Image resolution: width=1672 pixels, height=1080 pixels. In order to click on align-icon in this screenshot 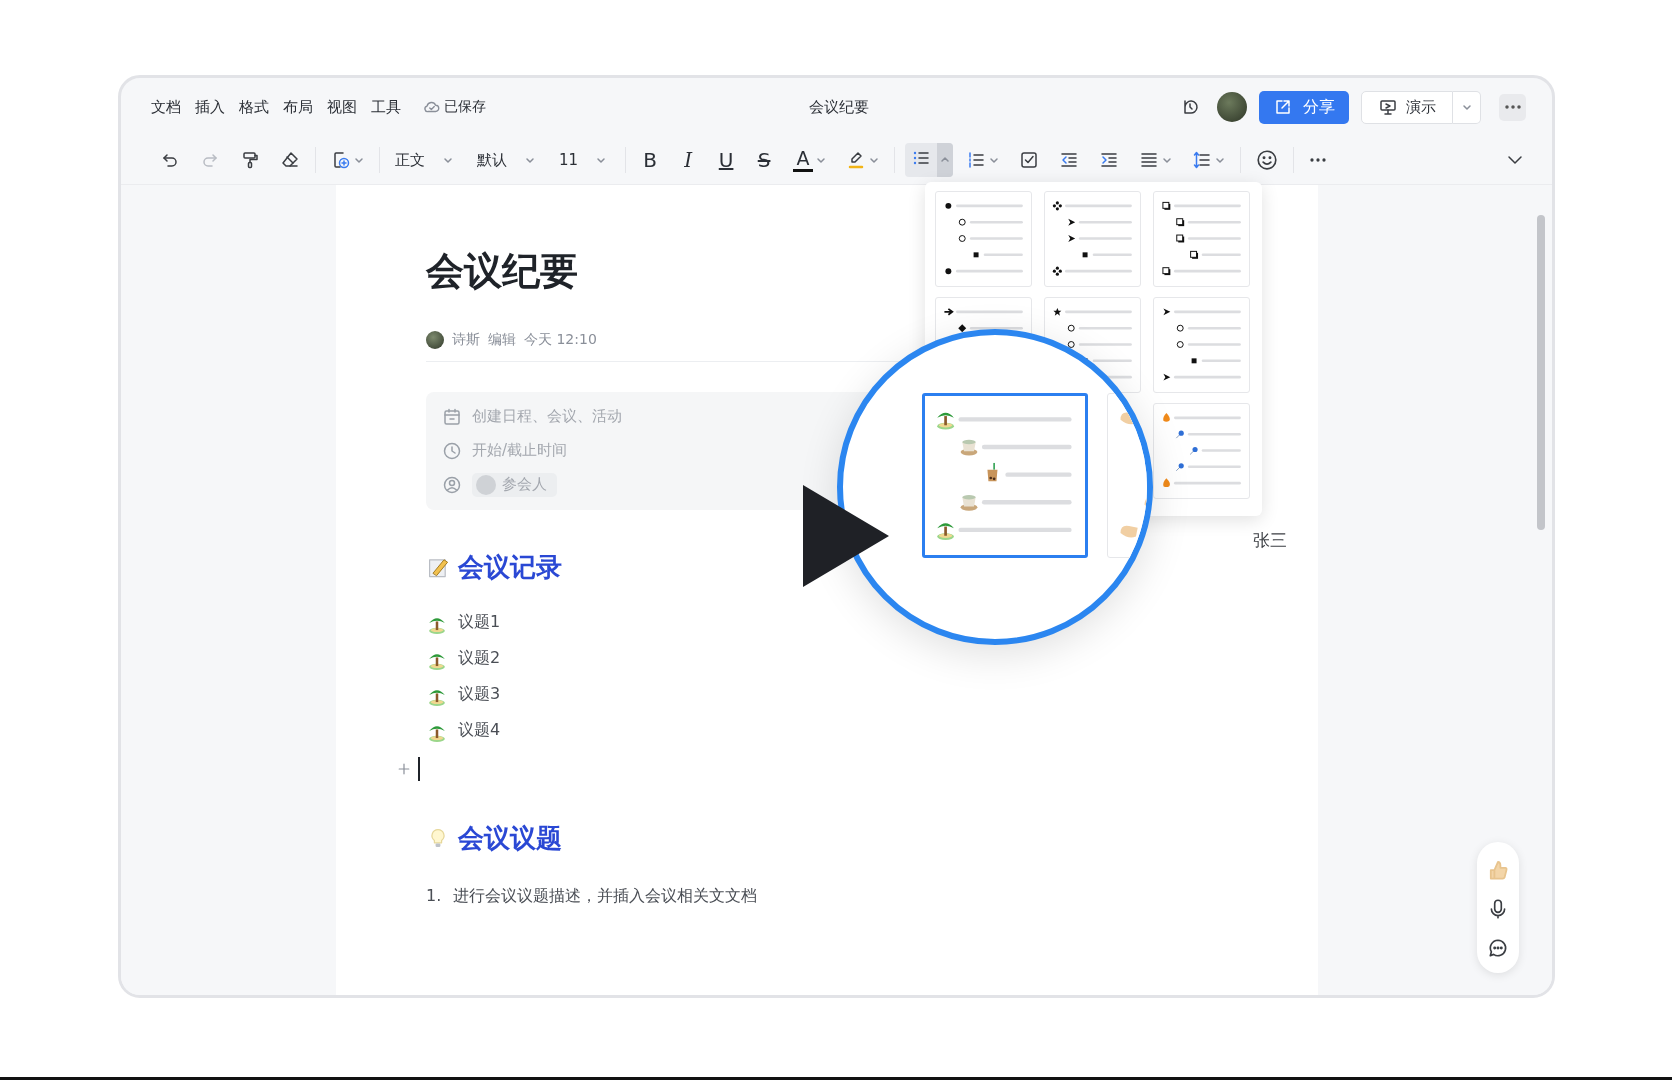, I will do `click(1149, 160)`.